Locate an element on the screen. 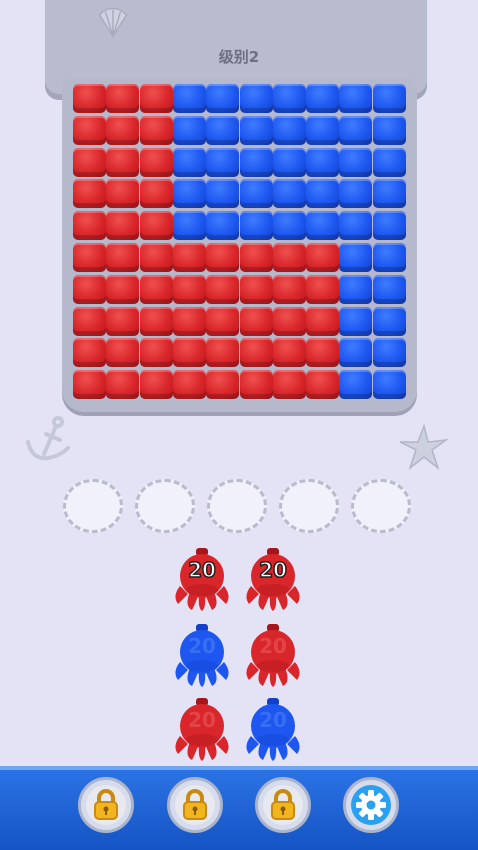 This screenshot has width=478, height=850. starfish-icon is located at coordinates (423, 447).